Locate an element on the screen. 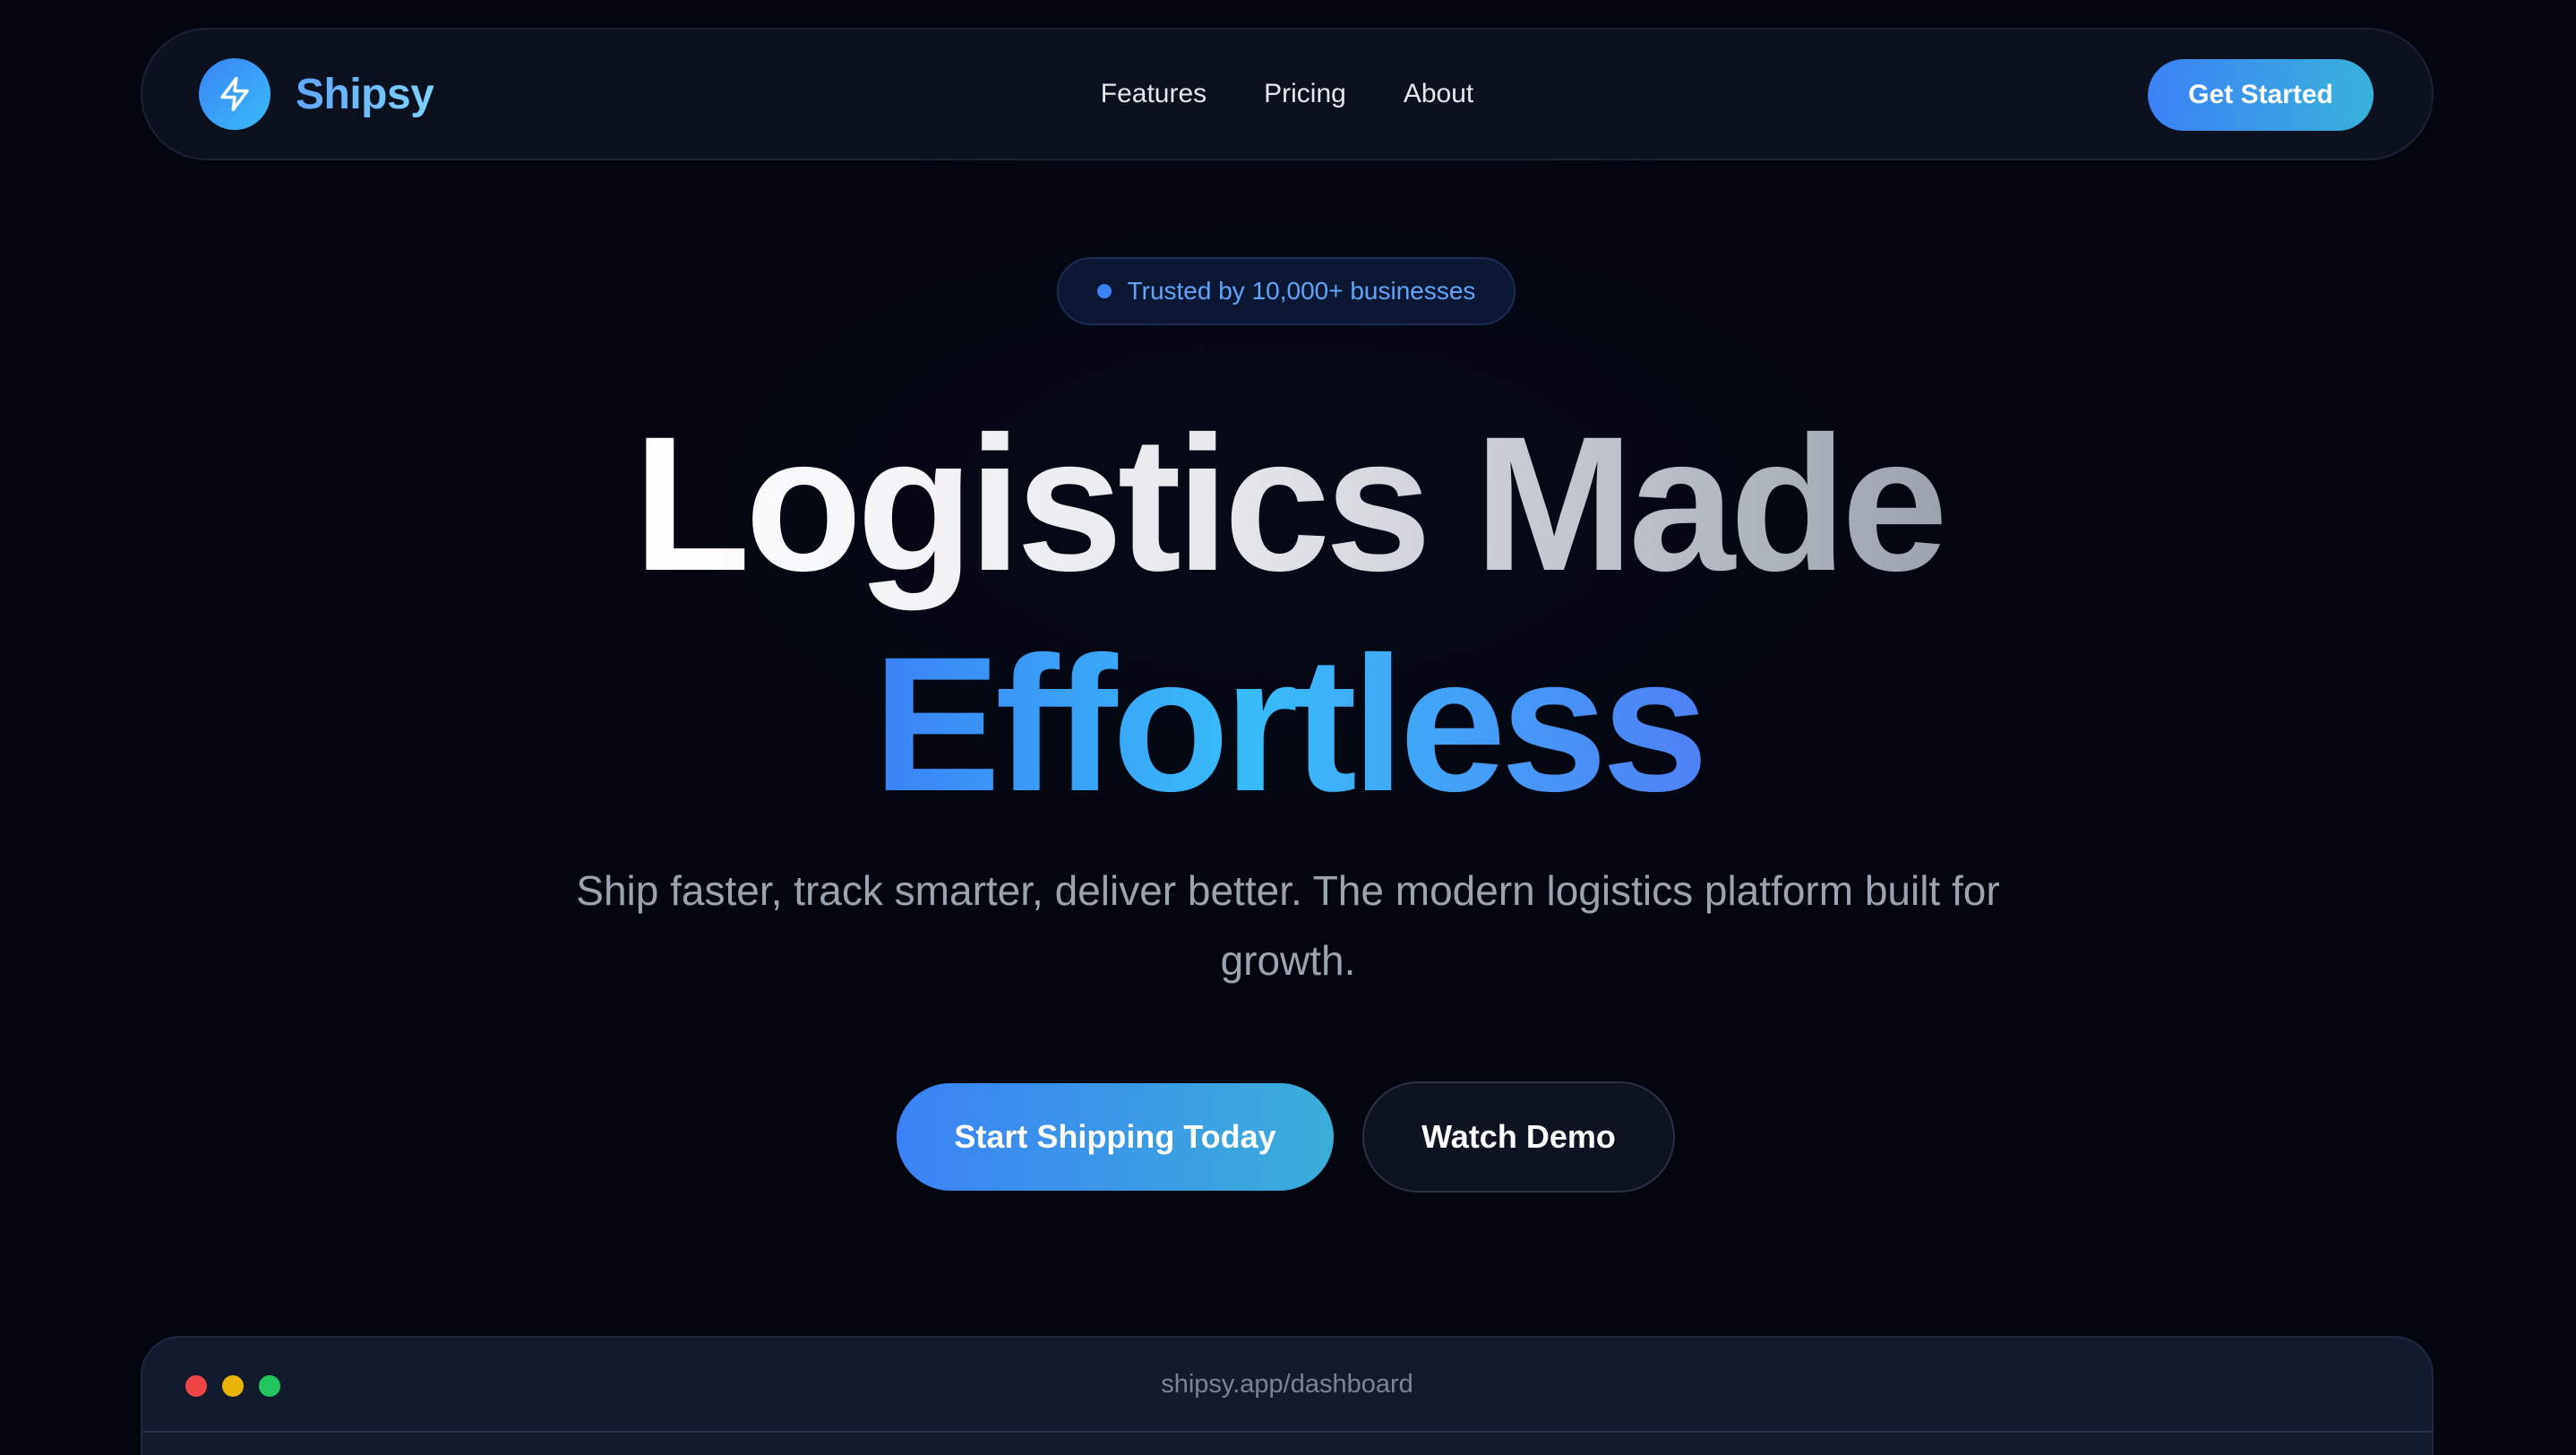  get-started-button: Get Started is located at coordinates (2261, 95).